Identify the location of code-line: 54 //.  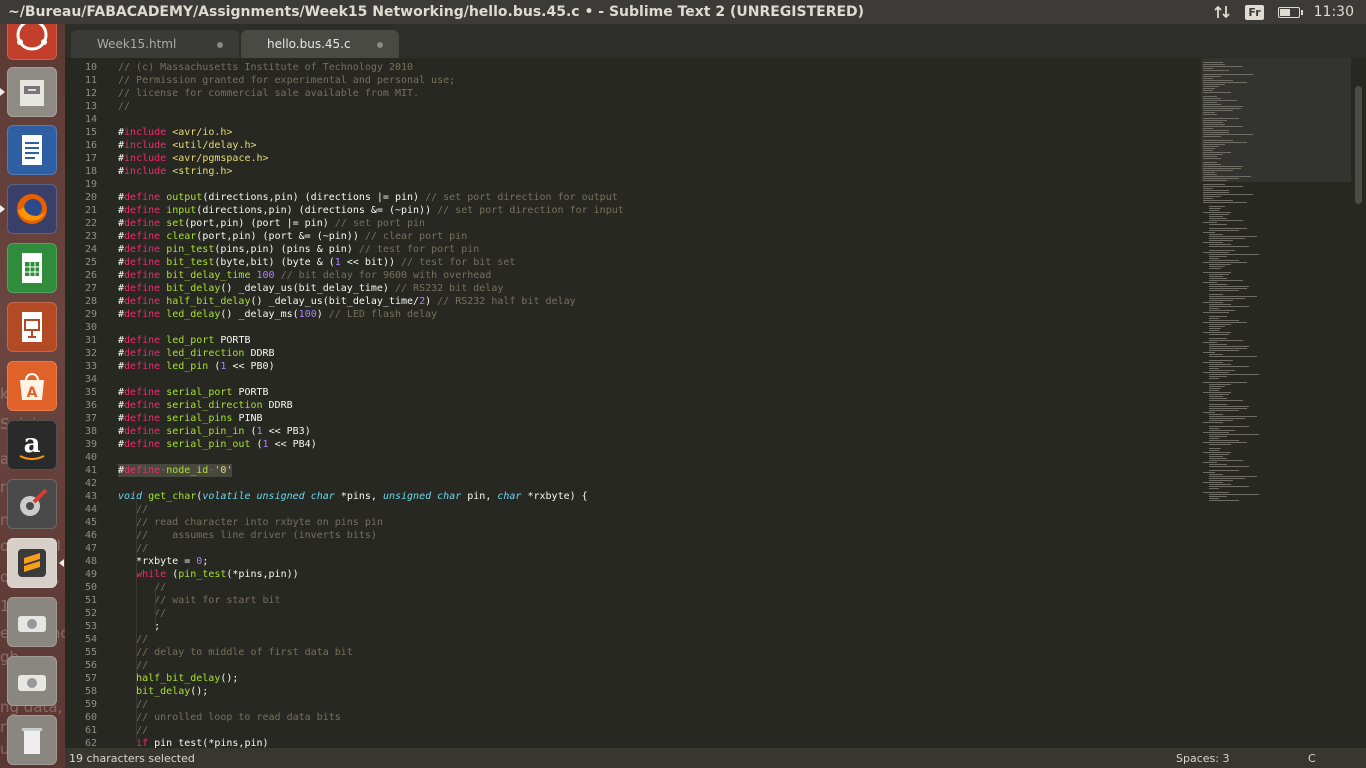
(633, 639).